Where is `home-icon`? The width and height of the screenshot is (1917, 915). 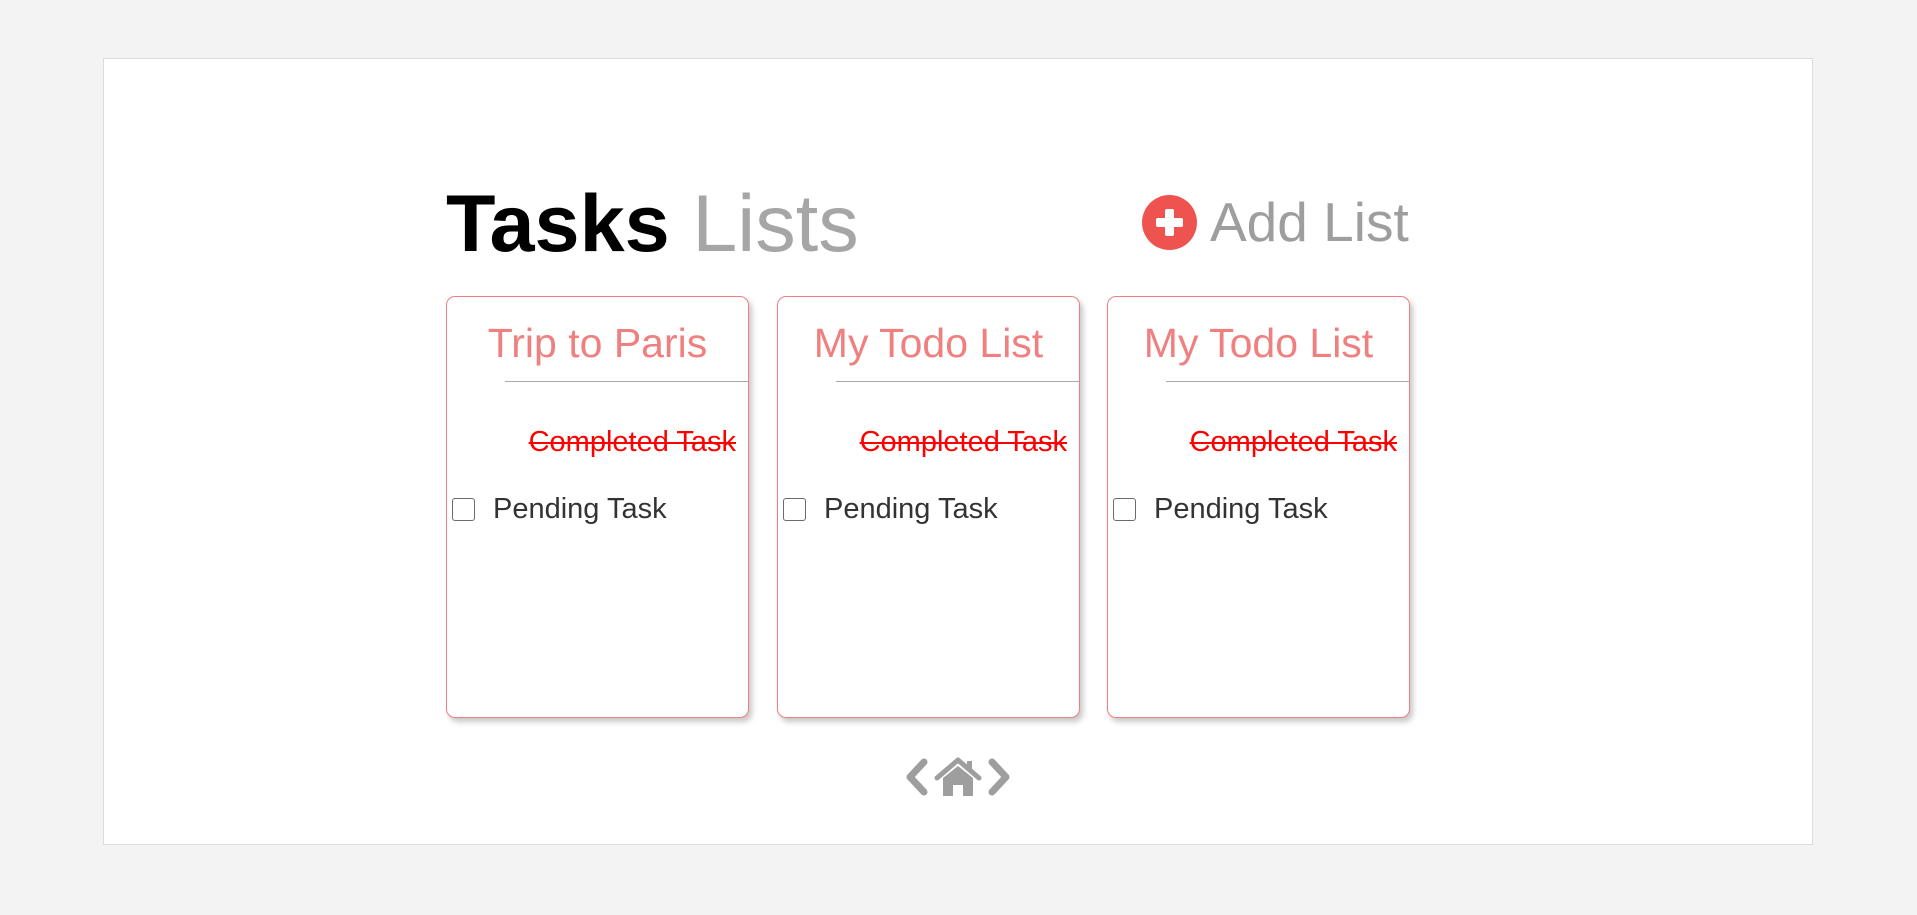 home-icon is located at coordinates (958, 777).